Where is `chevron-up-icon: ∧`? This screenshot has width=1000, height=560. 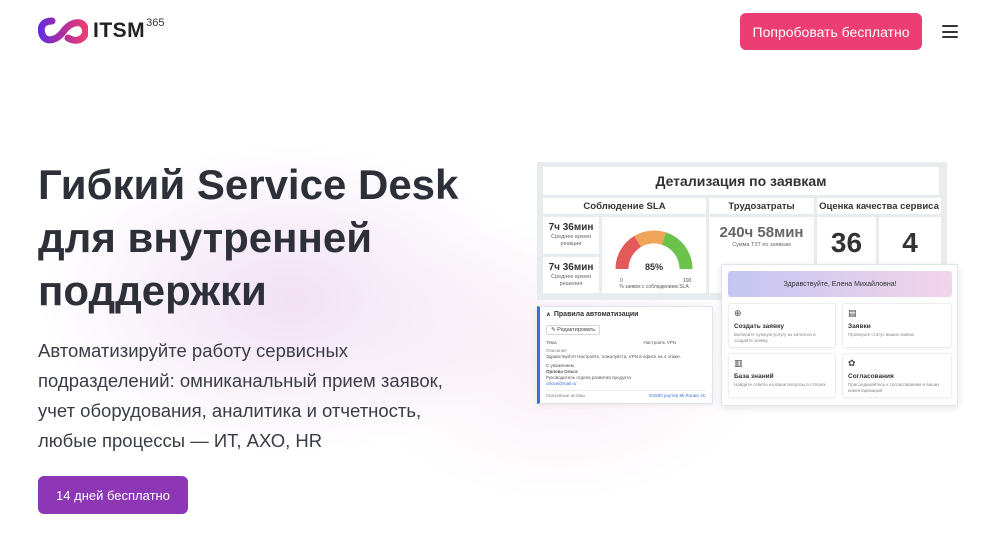
chevron-up-icon: ∧ is located at coordinates (548, 315).